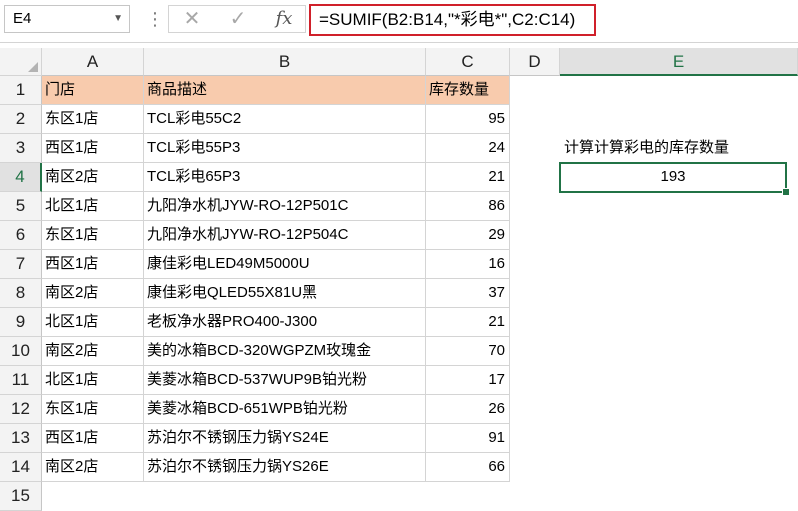 This screenshot has width=798, height=511. Describe the element at coordinates (21, 235) in the screenshot. I see `row-header-6: 6` at that location.